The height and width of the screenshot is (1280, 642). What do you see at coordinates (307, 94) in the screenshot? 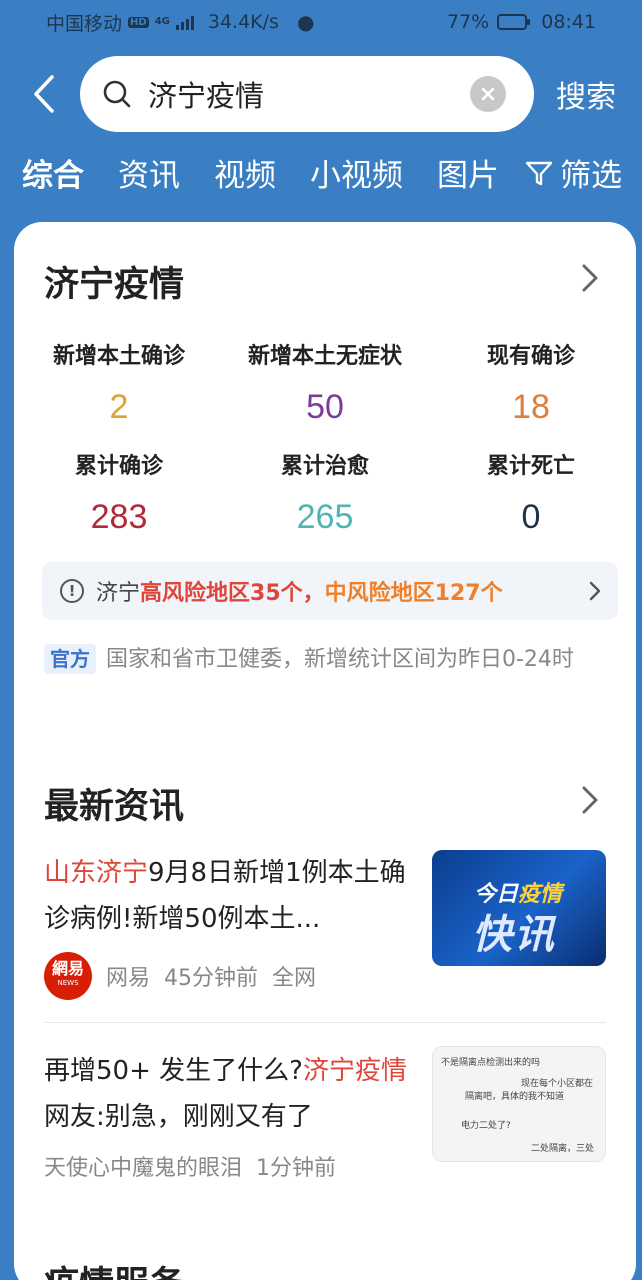
I see `search-input: 济宁疫情` at bounding box center [307, 94].